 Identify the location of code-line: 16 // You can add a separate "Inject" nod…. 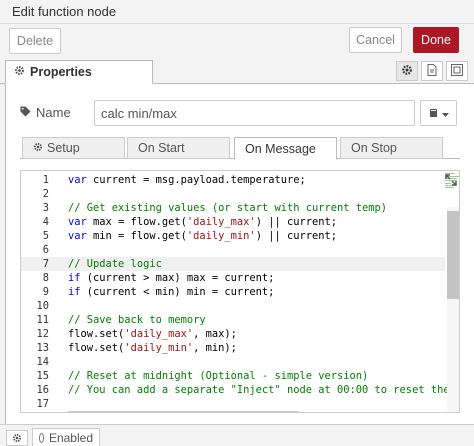
(240, 390).